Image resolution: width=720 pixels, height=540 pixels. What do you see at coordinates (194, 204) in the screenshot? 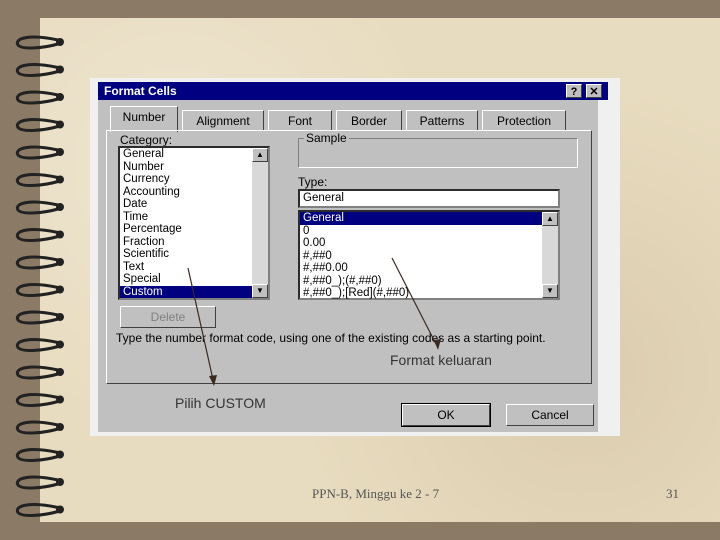
I see `category-item: Date` at bounding box center [194, 204].